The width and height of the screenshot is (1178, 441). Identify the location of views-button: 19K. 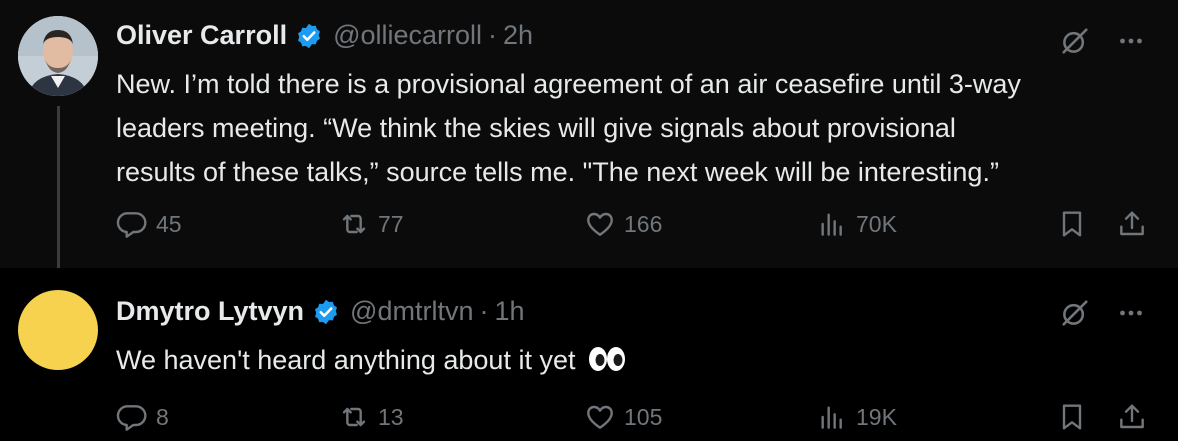
(856, 417).